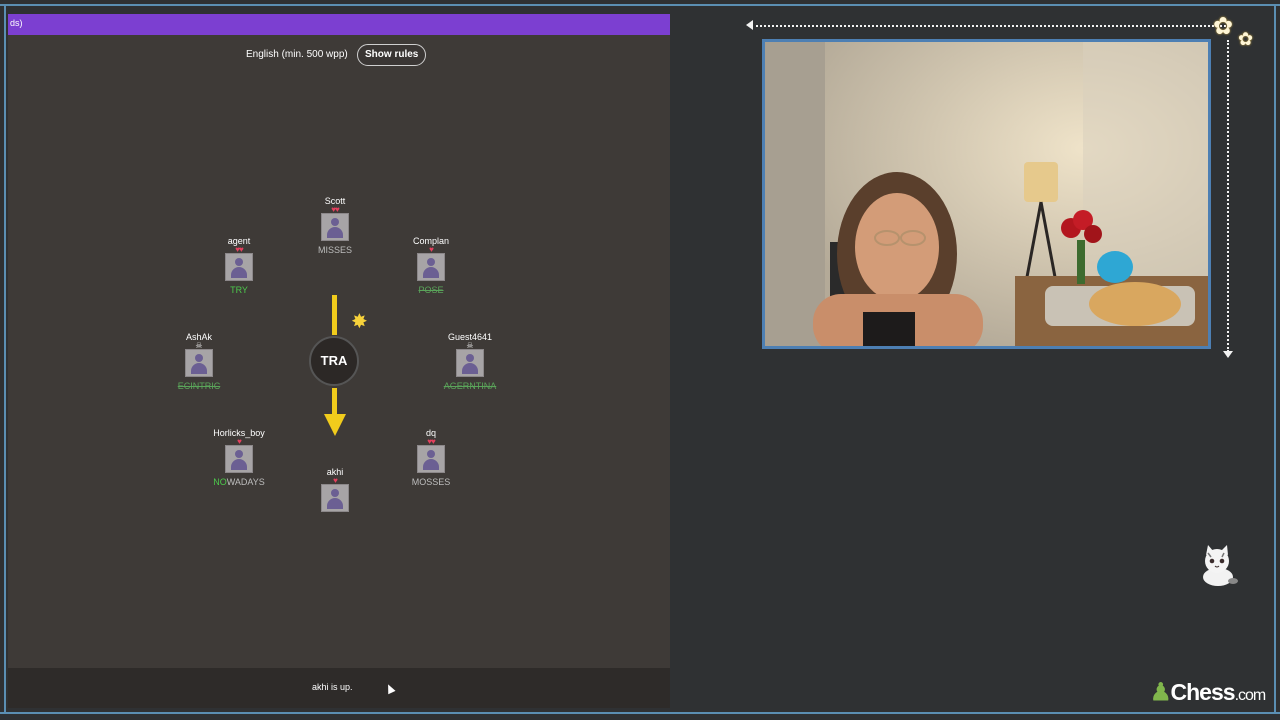  I want to click on player-dq: dq ♥♥ MOSSES, so click(431, 458).